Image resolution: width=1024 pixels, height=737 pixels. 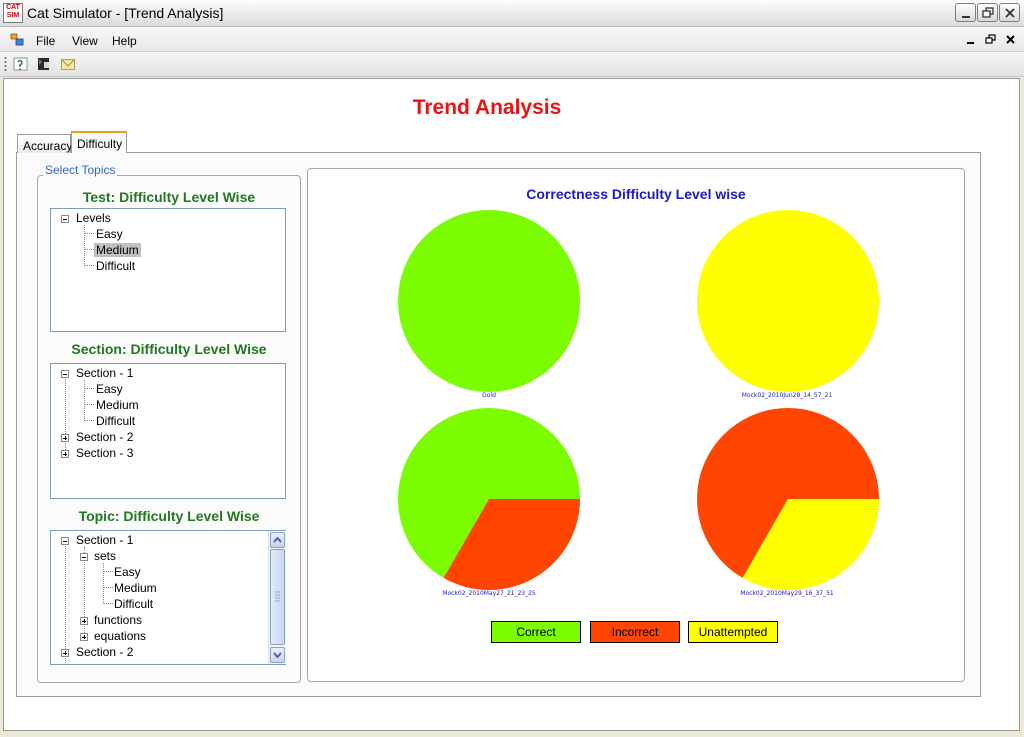 I want to click on legend-unattempted: Unattempted, so click(x=733, y=632).